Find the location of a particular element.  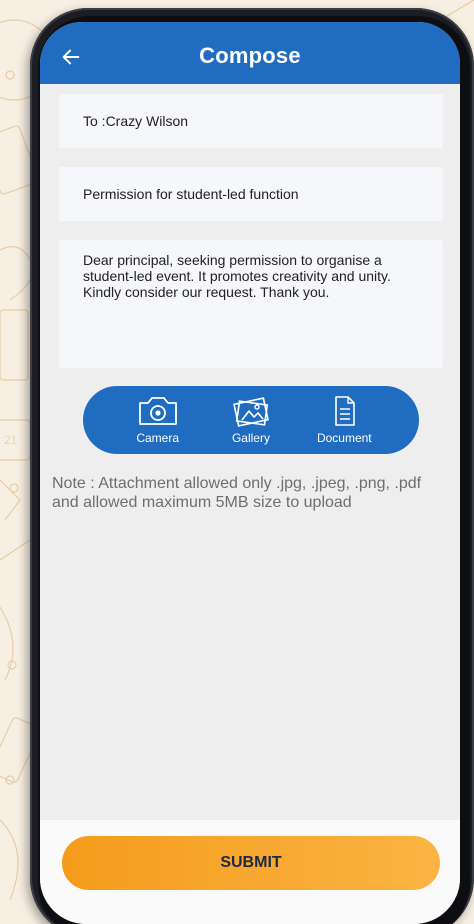

attachment-bar: Camera Gallery Document is located at coordinates (251, 420).